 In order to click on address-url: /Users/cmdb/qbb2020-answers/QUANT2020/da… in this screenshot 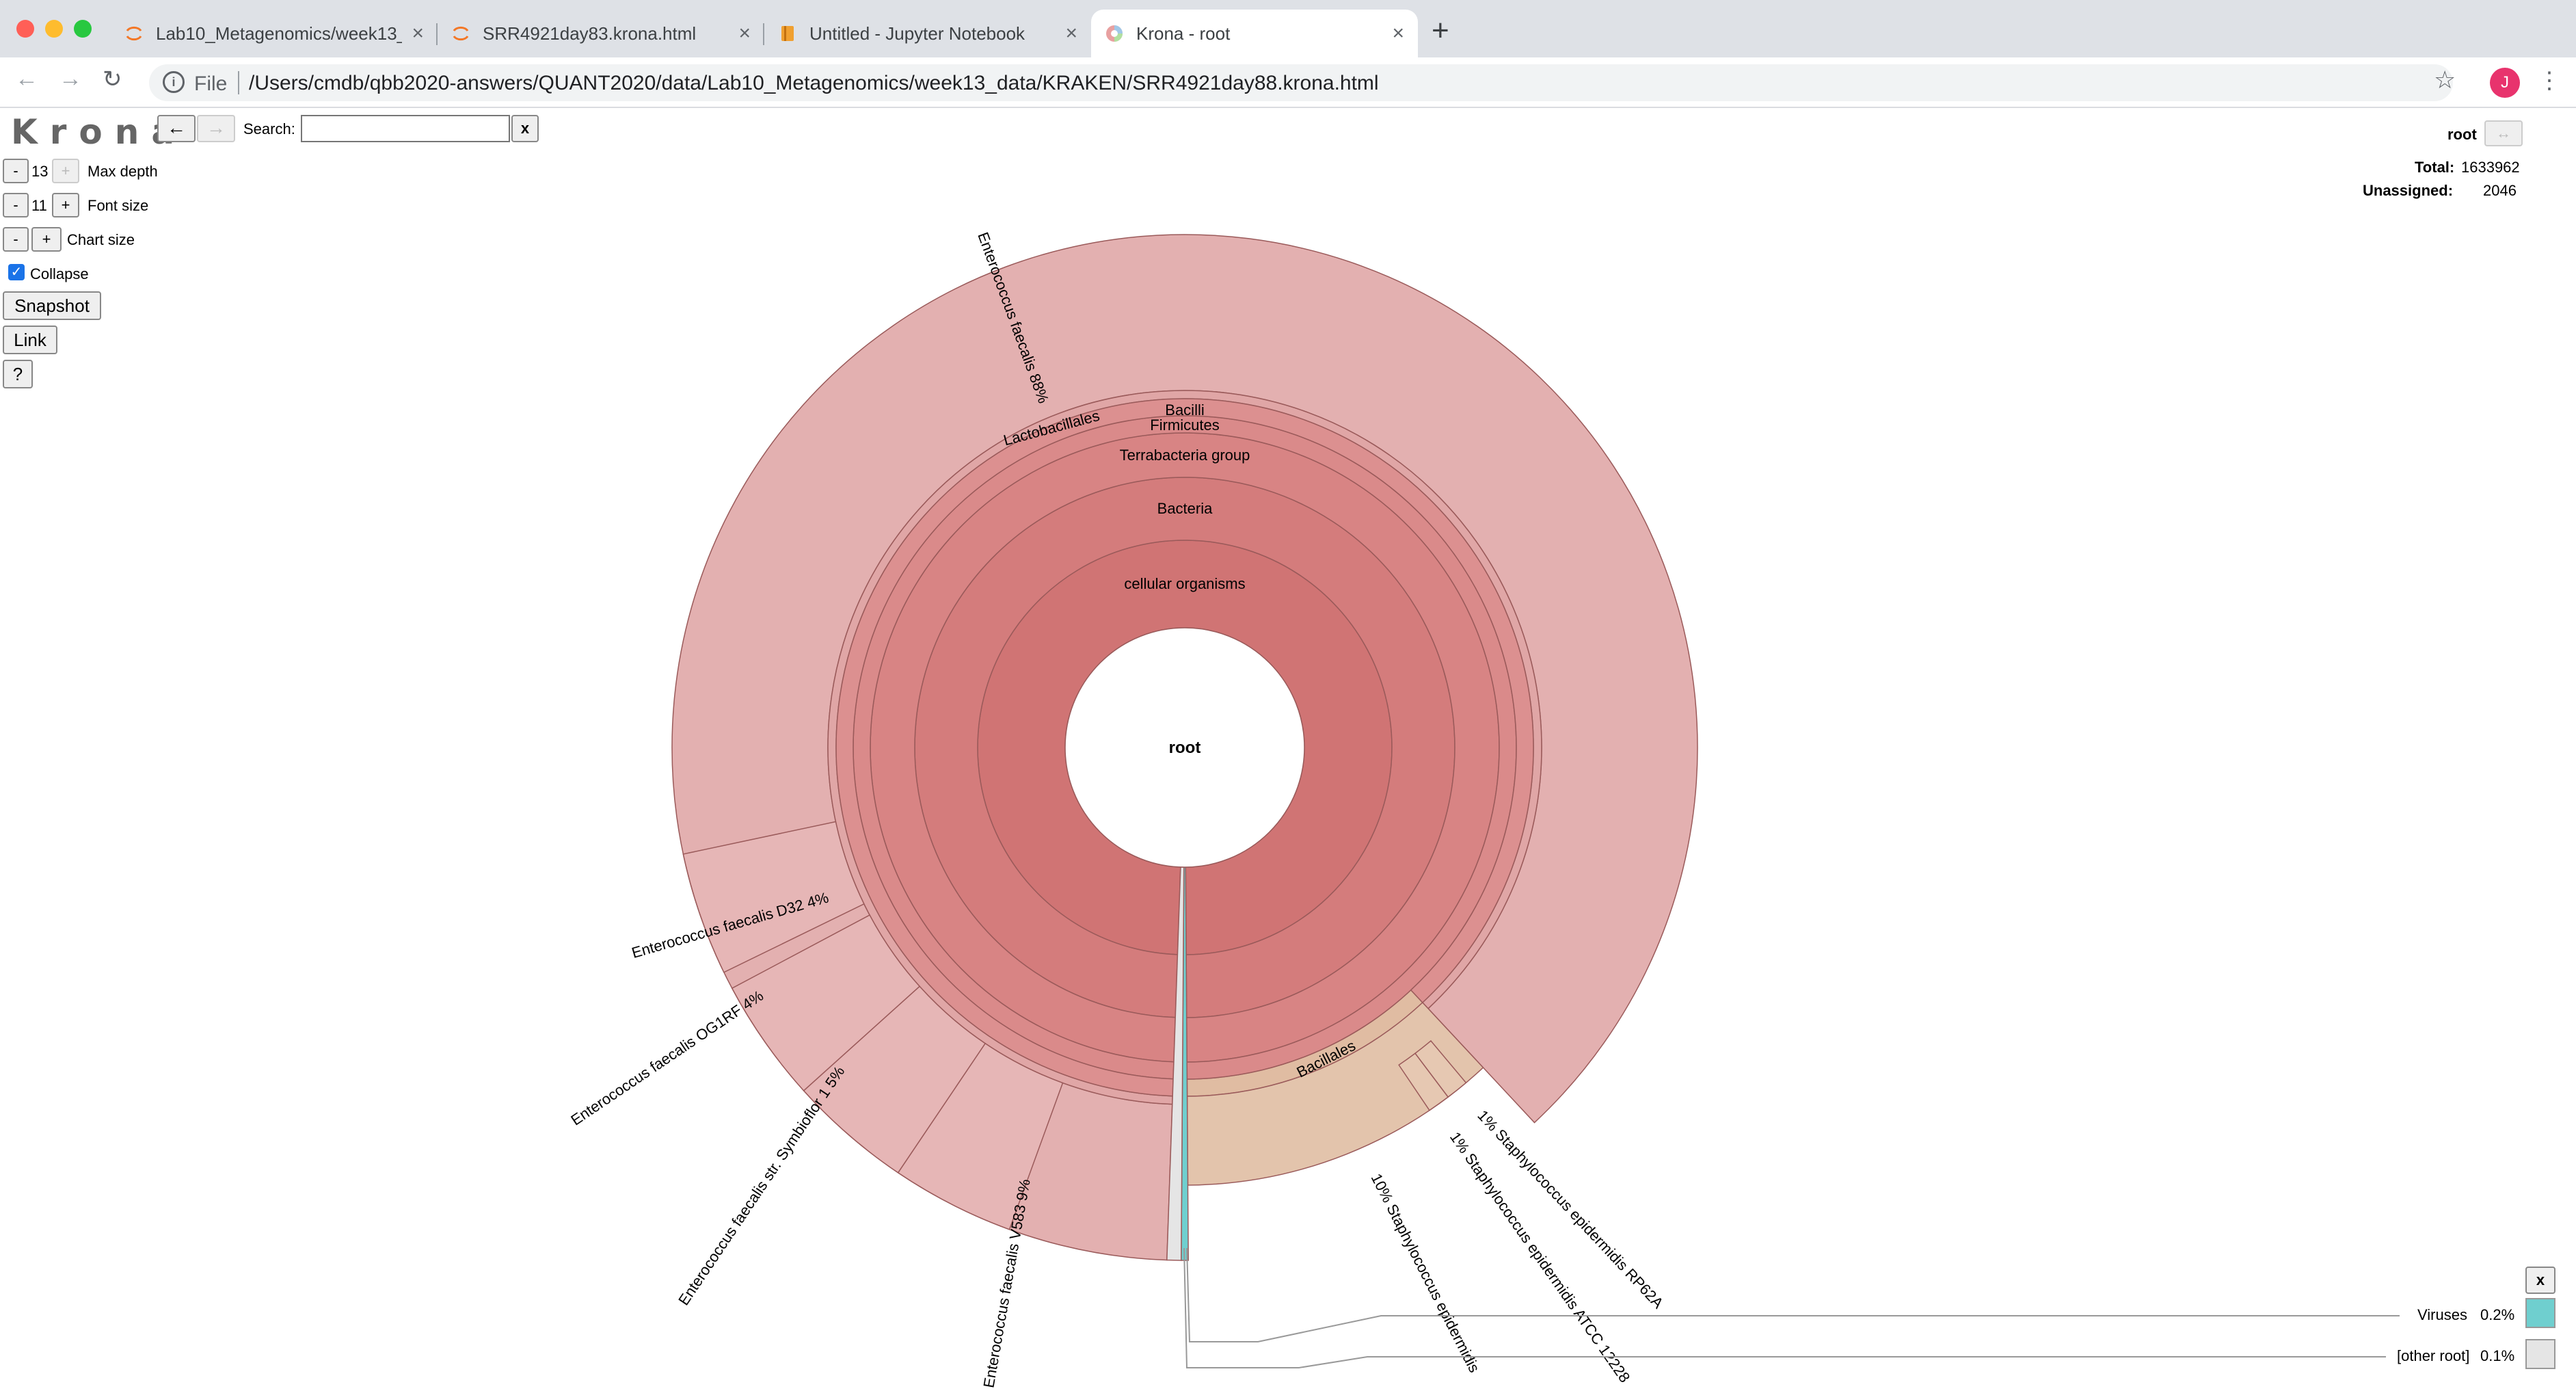, I will do `click(814, 83)`.